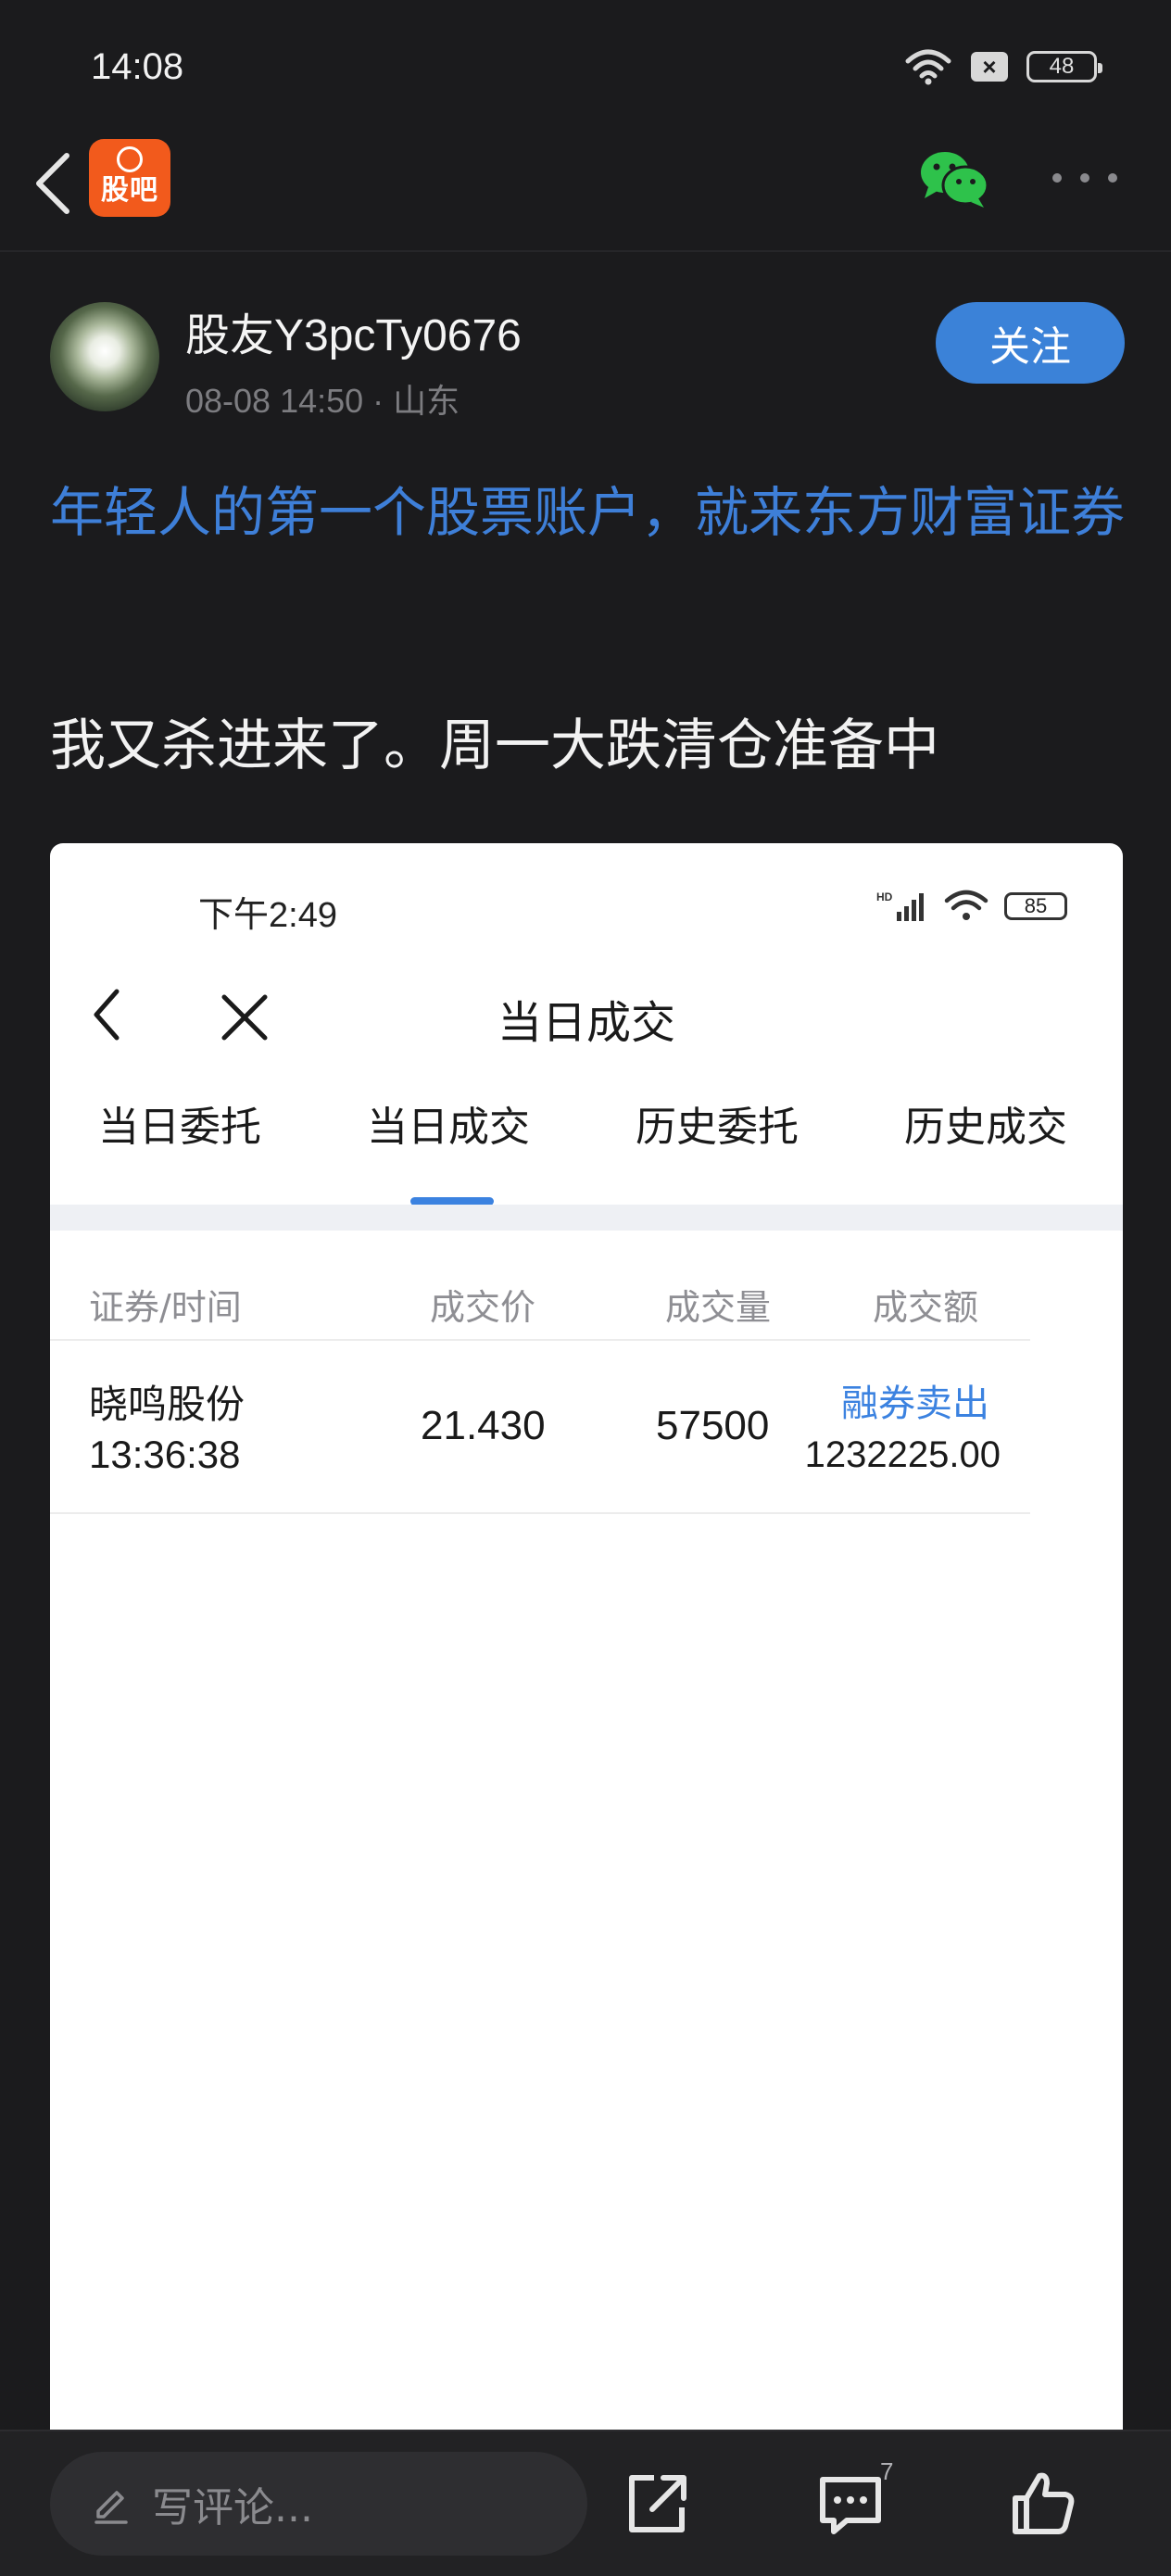  I want to click on column-header-price: 成交价, so click(483, 1307).